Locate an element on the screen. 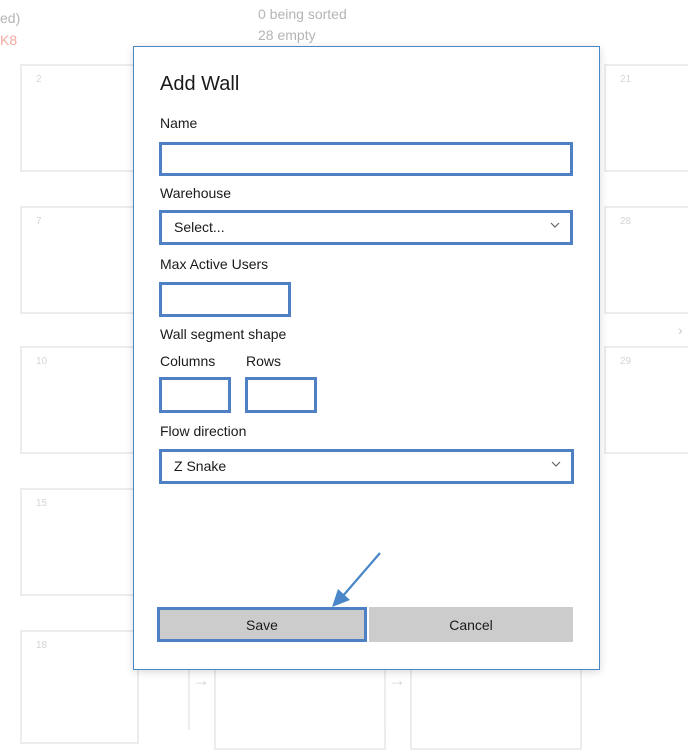  background-header-left-2: K8 is located at coordinates (9, 40).